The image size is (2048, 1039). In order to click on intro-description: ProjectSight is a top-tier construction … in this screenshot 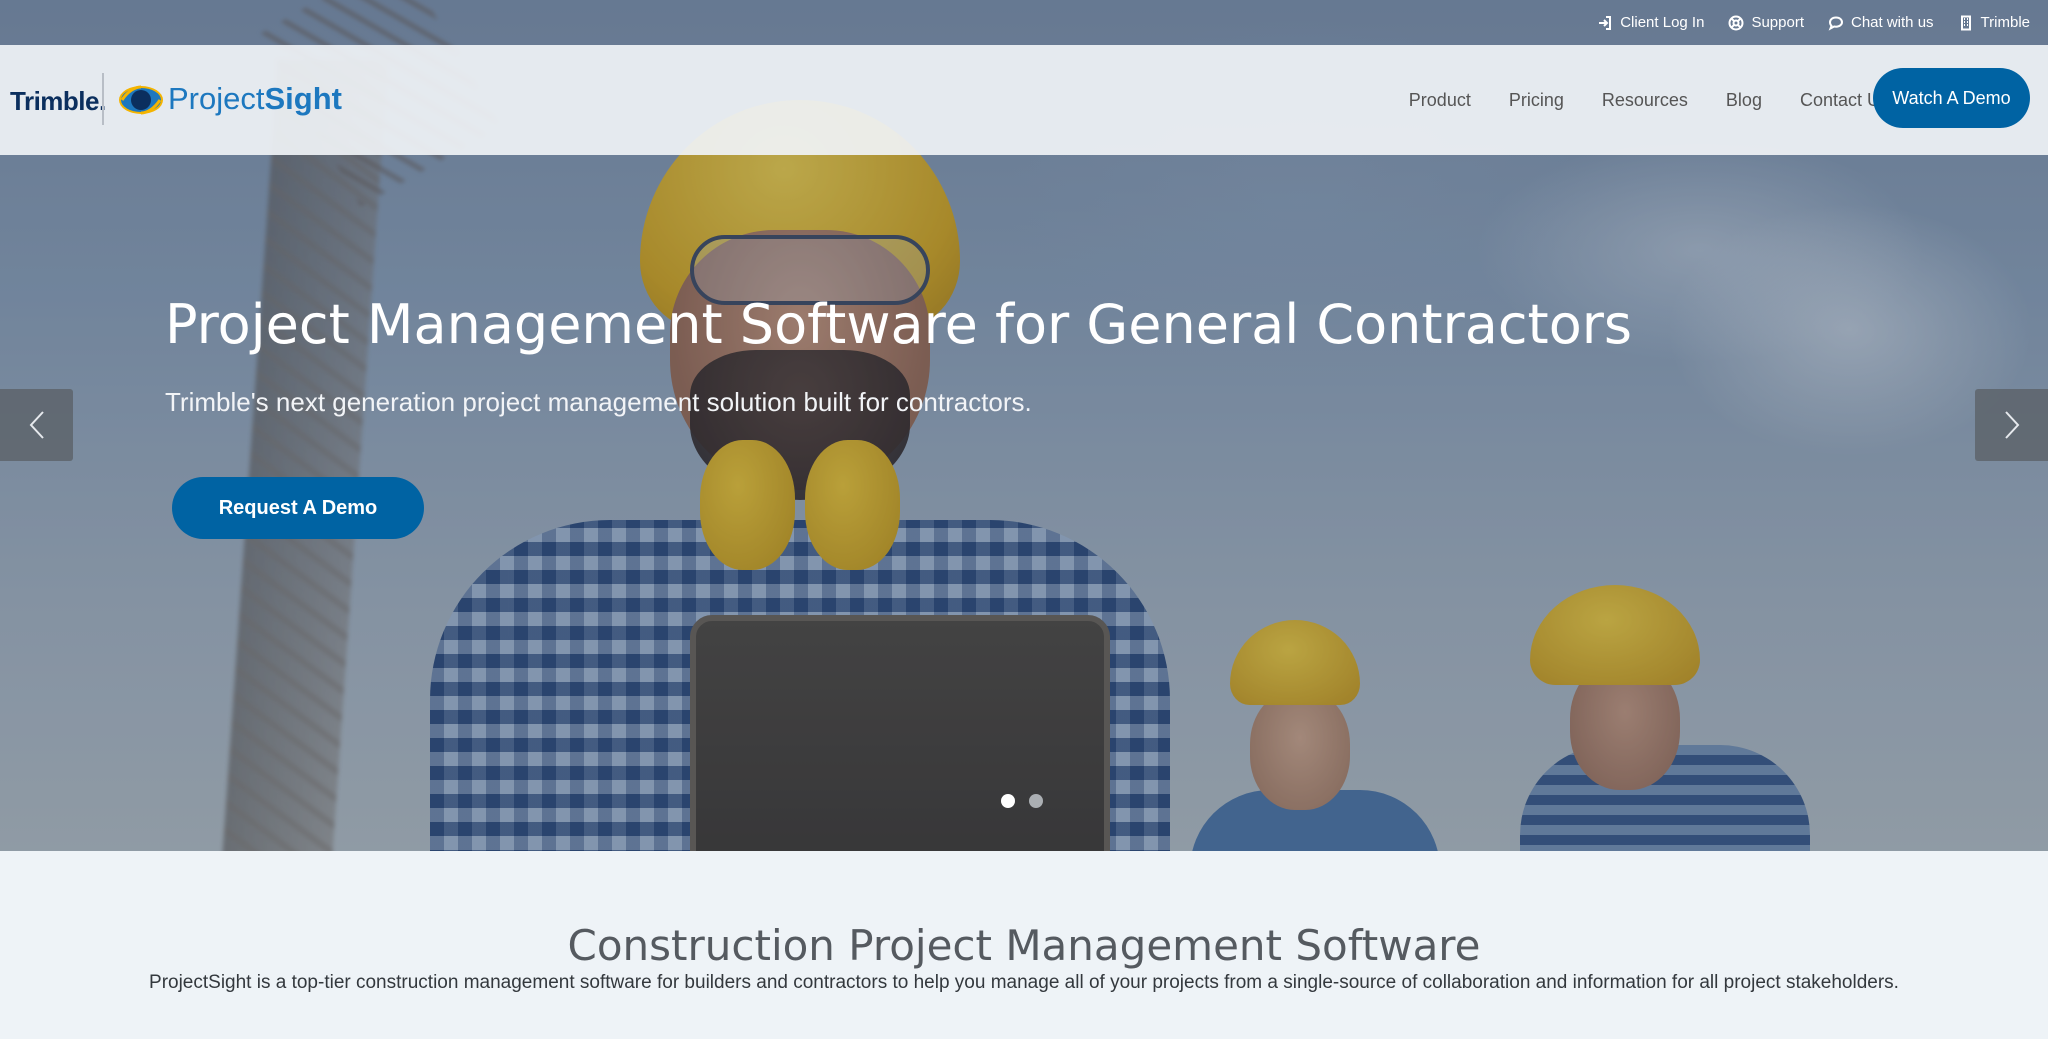, I will do `click(1024, 982)`.